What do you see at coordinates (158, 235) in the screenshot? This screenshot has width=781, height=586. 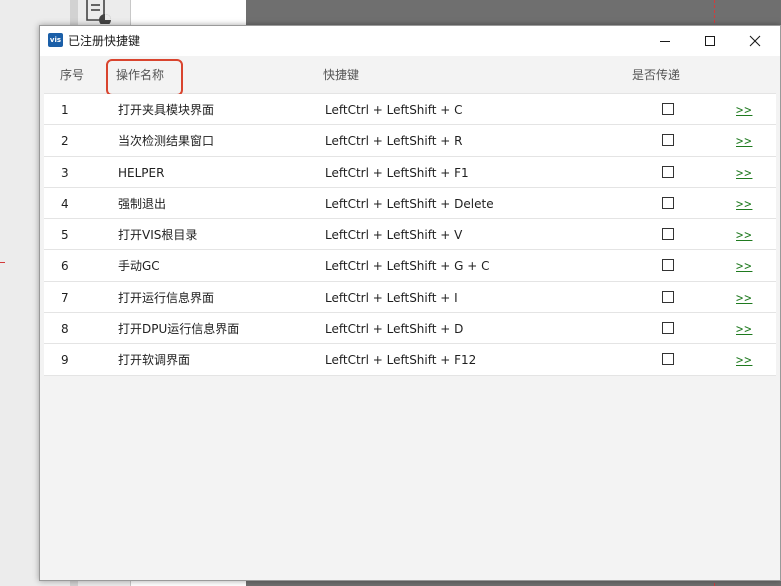 I see `row-name: 打开VIS根目录` at bounding box center [158, 235].